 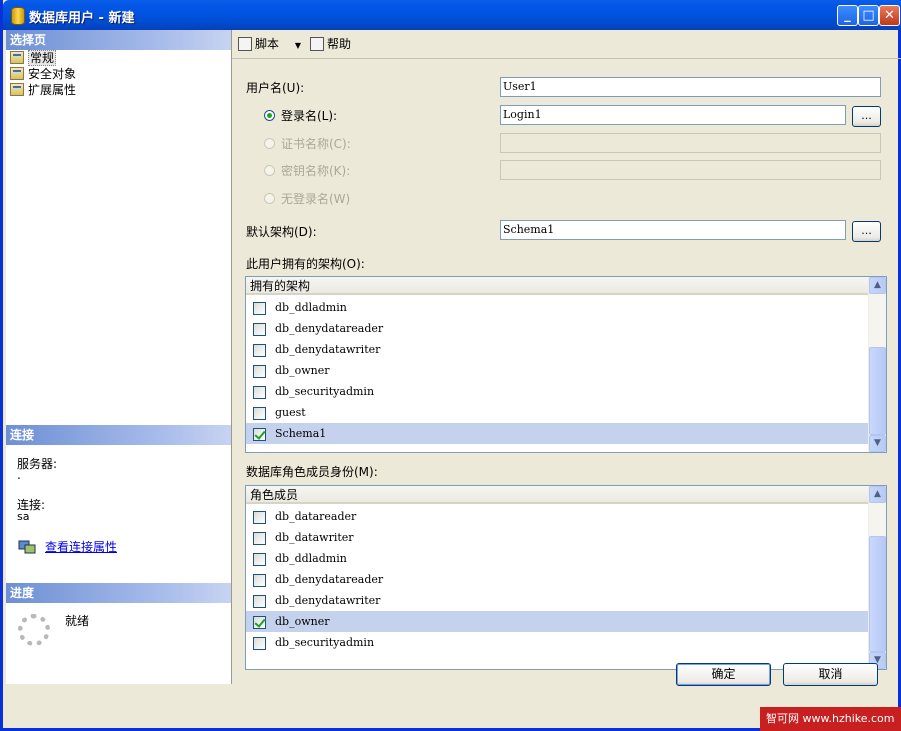 What do you see at coordinates (868, 15) in the screenshot?
I see `maximize-button: □` at bounding box center [868, 15].